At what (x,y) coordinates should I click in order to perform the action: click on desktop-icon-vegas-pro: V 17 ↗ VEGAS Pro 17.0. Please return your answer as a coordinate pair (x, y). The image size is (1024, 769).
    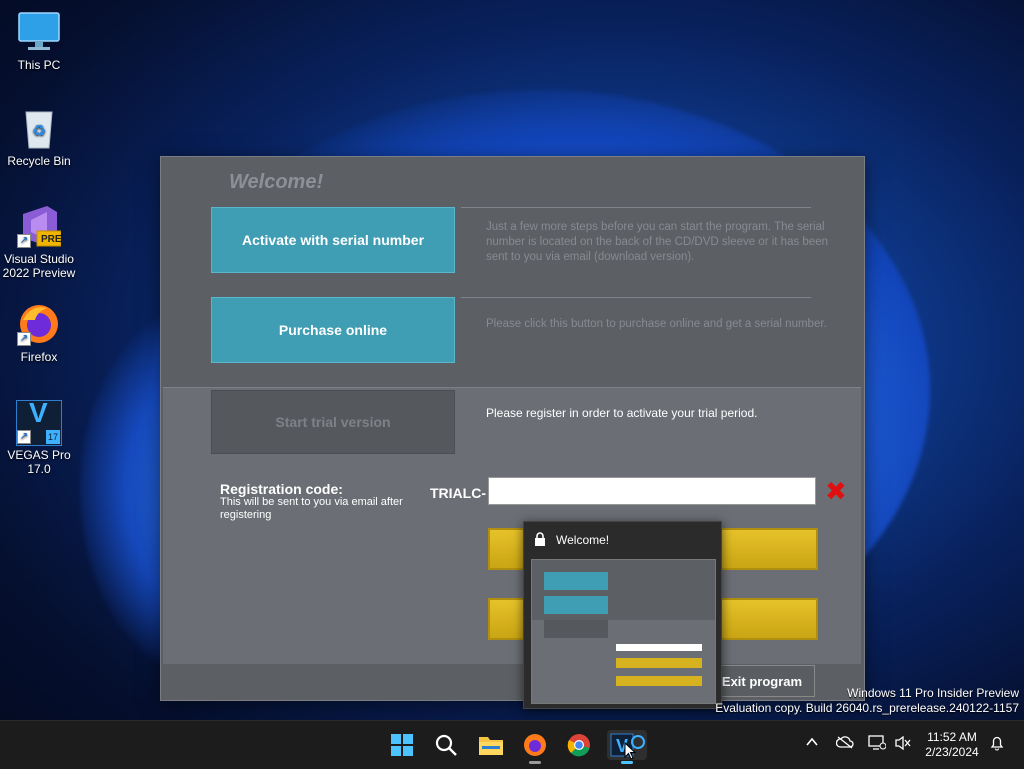
    Looking at the image, I should click on (39, 438).